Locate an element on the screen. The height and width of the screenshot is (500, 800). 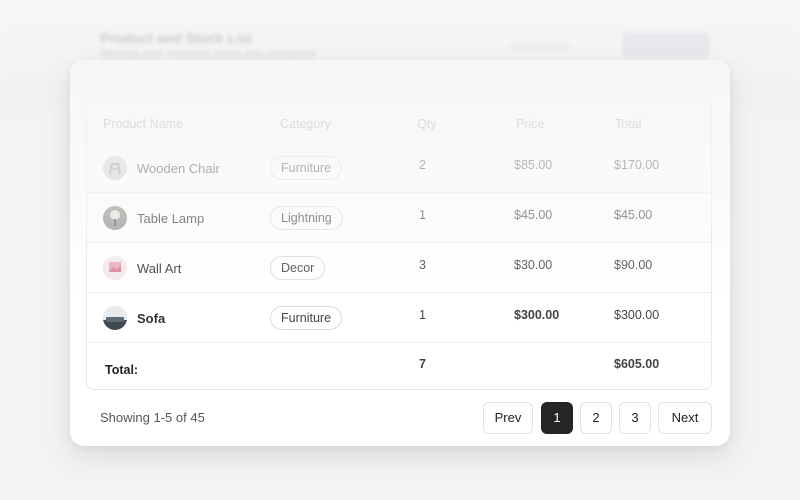
total-value: $300.00 is located at coordinates (637, 315).